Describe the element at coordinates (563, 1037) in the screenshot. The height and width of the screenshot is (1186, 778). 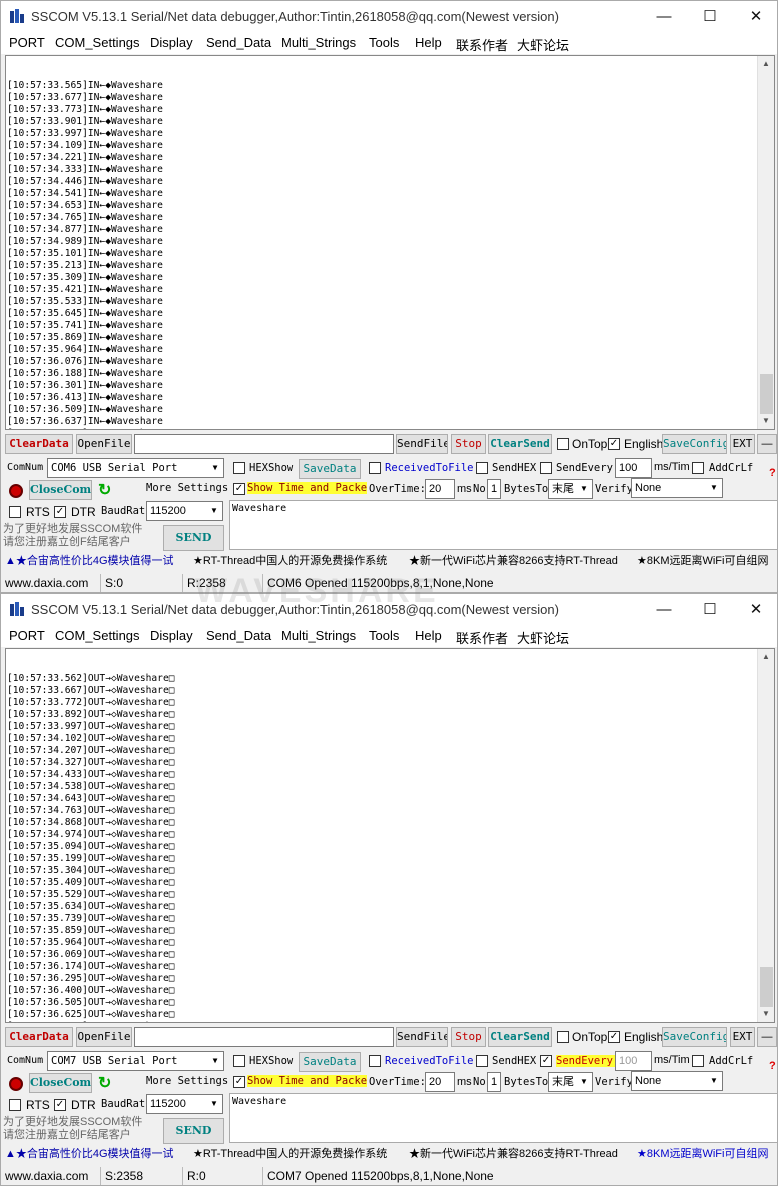
I see `on-top-checkbox` at that location.